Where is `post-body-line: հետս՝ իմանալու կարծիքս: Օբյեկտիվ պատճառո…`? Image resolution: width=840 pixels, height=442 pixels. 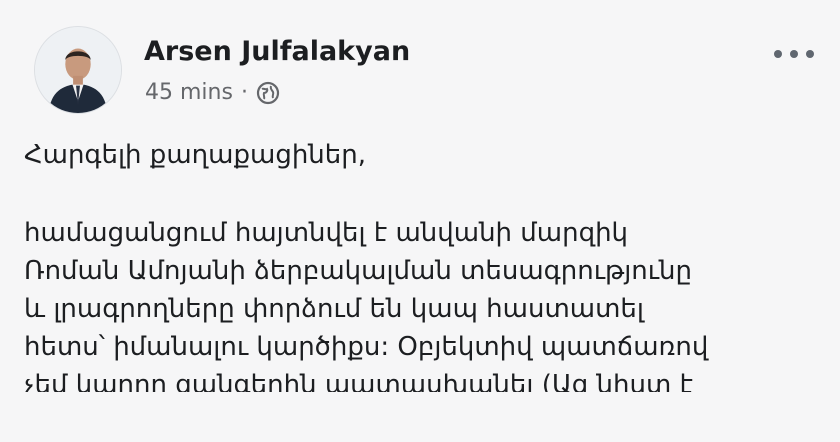 post-body-line: հետս՝ իմանալու կարծիքս: Օբյեկտիվ պատճառո… is located at coordinates (366, 347).